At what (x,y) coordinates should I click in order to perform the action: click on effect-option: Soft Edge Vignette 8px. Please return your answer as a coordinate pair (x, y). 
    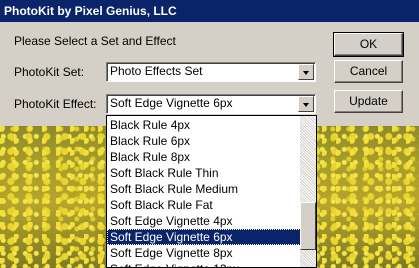
    Looking at the image, I should click on (204, 253).